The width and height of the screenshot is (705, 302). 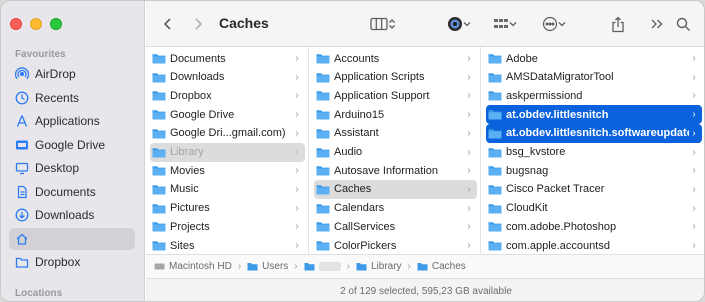 I want to click on zoom-button, so click(x=56, y=24).